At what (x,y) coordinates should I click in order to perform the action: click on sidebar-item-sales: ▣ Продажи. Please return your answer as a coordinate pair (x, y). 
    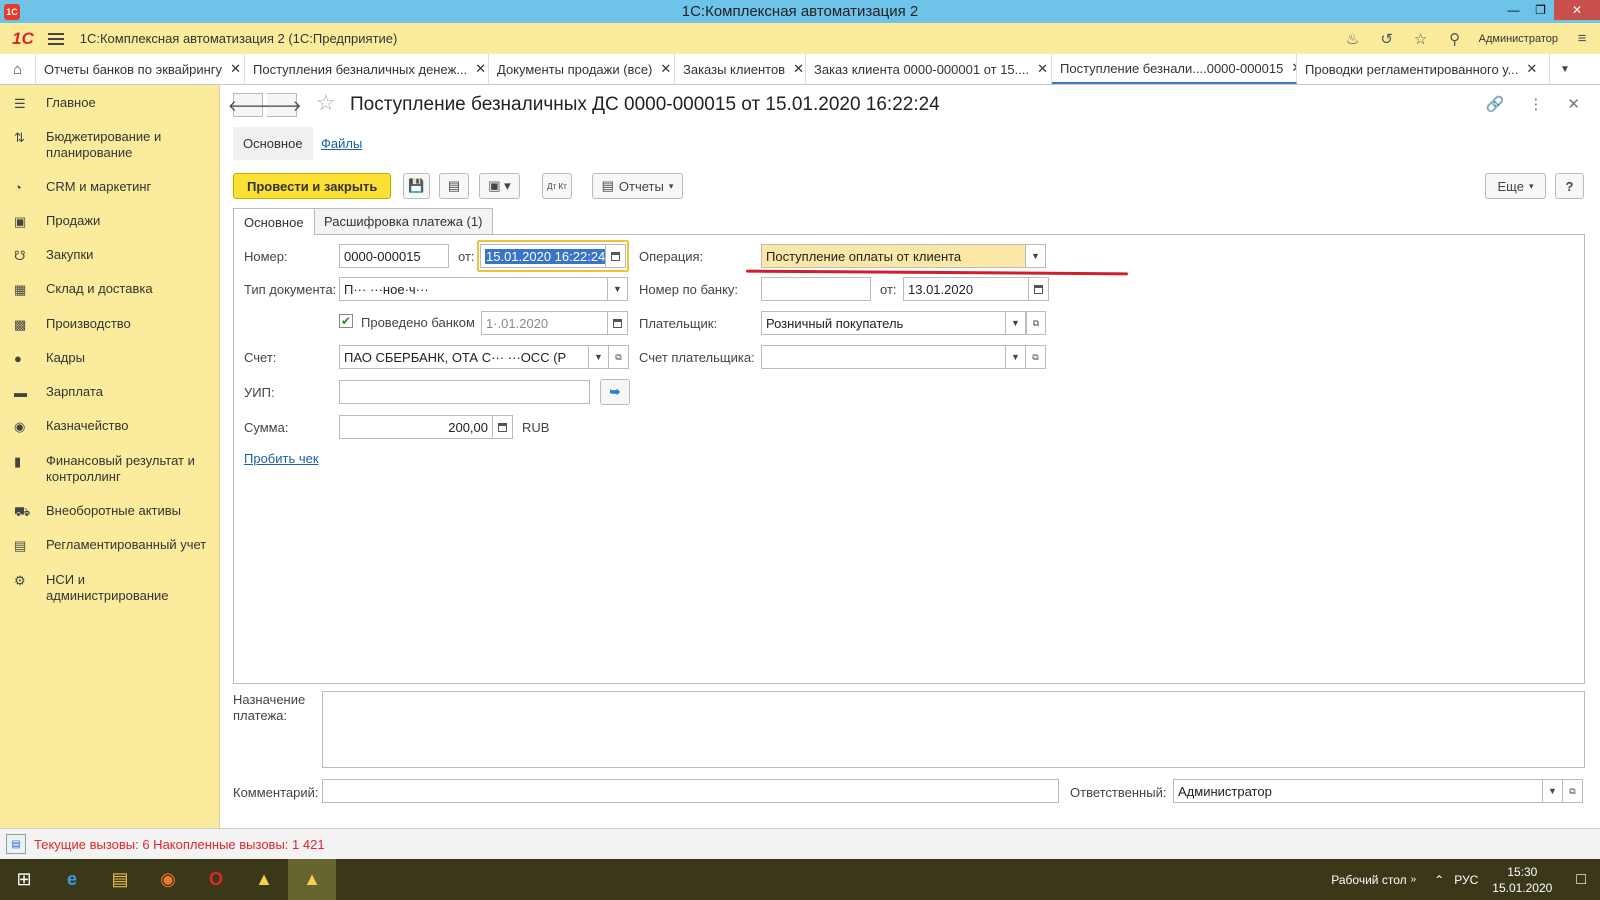
    Looking at the image, I should click on (55, 221).